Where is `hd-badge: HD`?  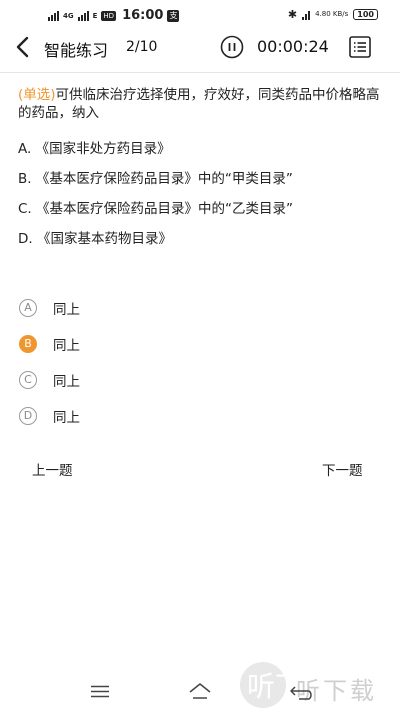
hd-badge: HD is located at coordinates (109, 15).